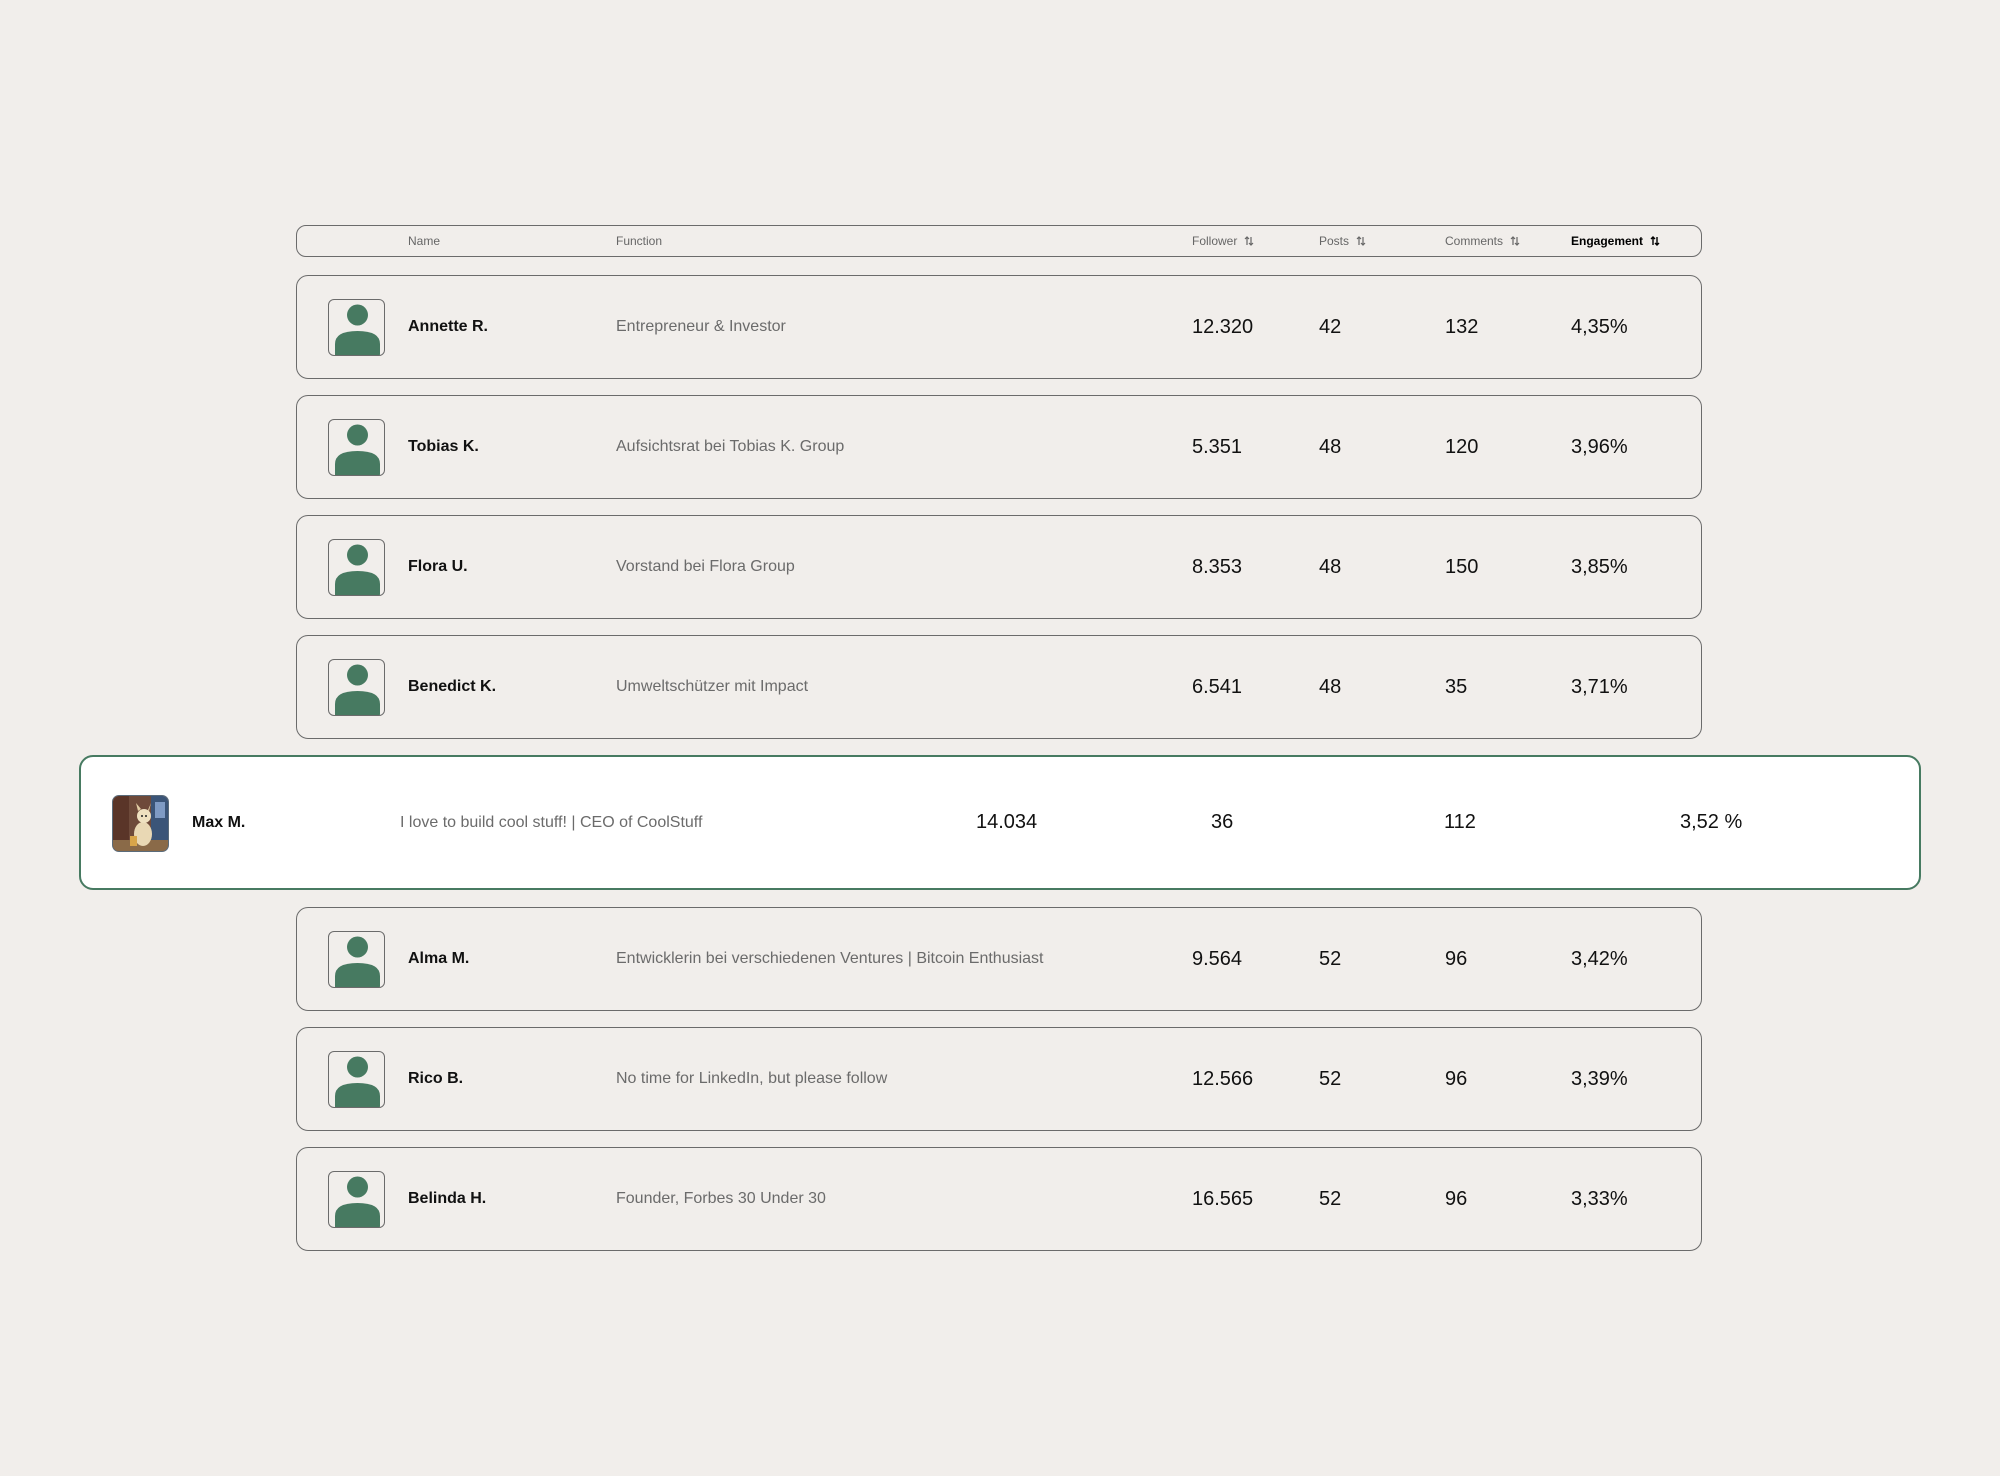  I want to click on column-header-comments: Comments, so click(1482, 241).